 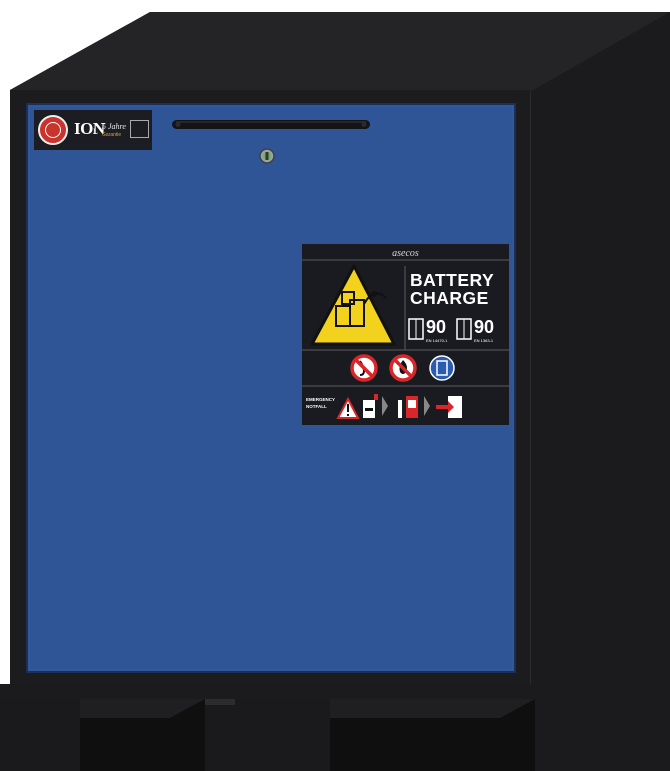 I want to click on ion-logo-badge: ION L 5 Jahre Garantie, so click(x=93, y=130).